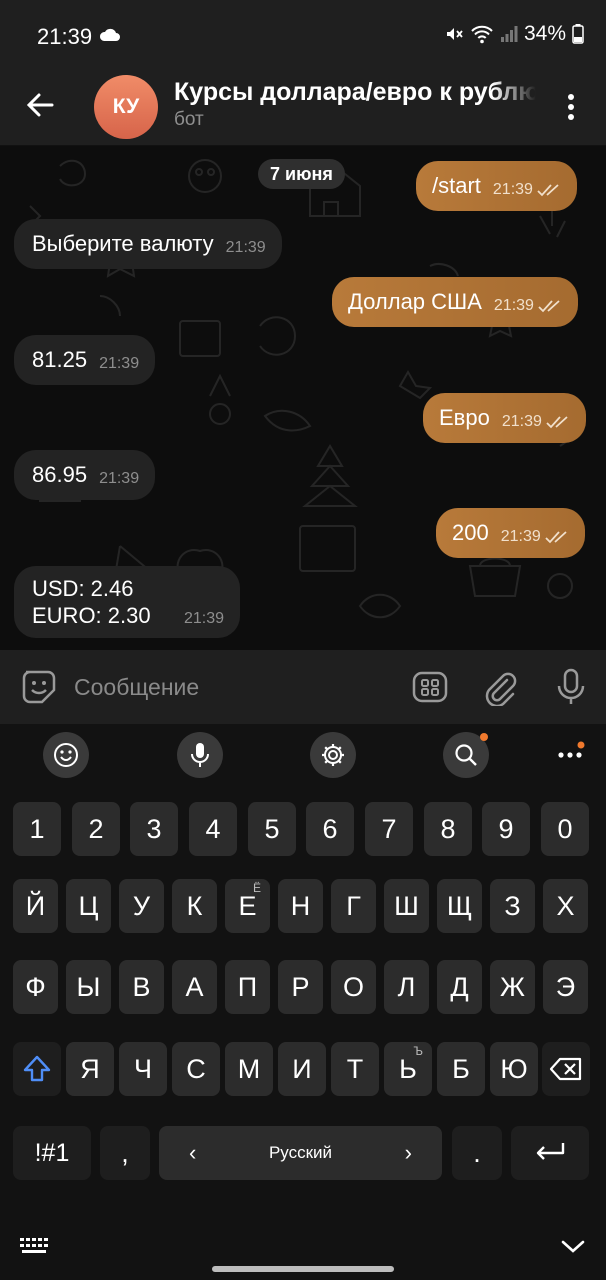 This screenshot has height=1280, width=606. What do you see at coordinates (37, 1069) in the screenshot?
I see `shift-key` at bounding box center [37, 1069].